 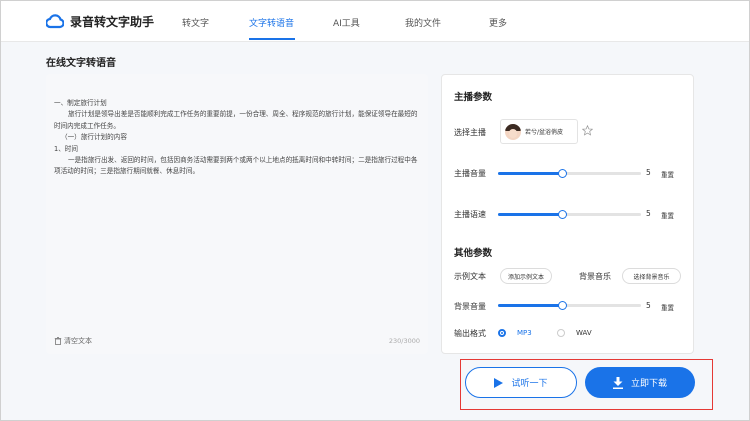 I want to click on app-name: 录音转文字助手, so click(x=112, y=21).